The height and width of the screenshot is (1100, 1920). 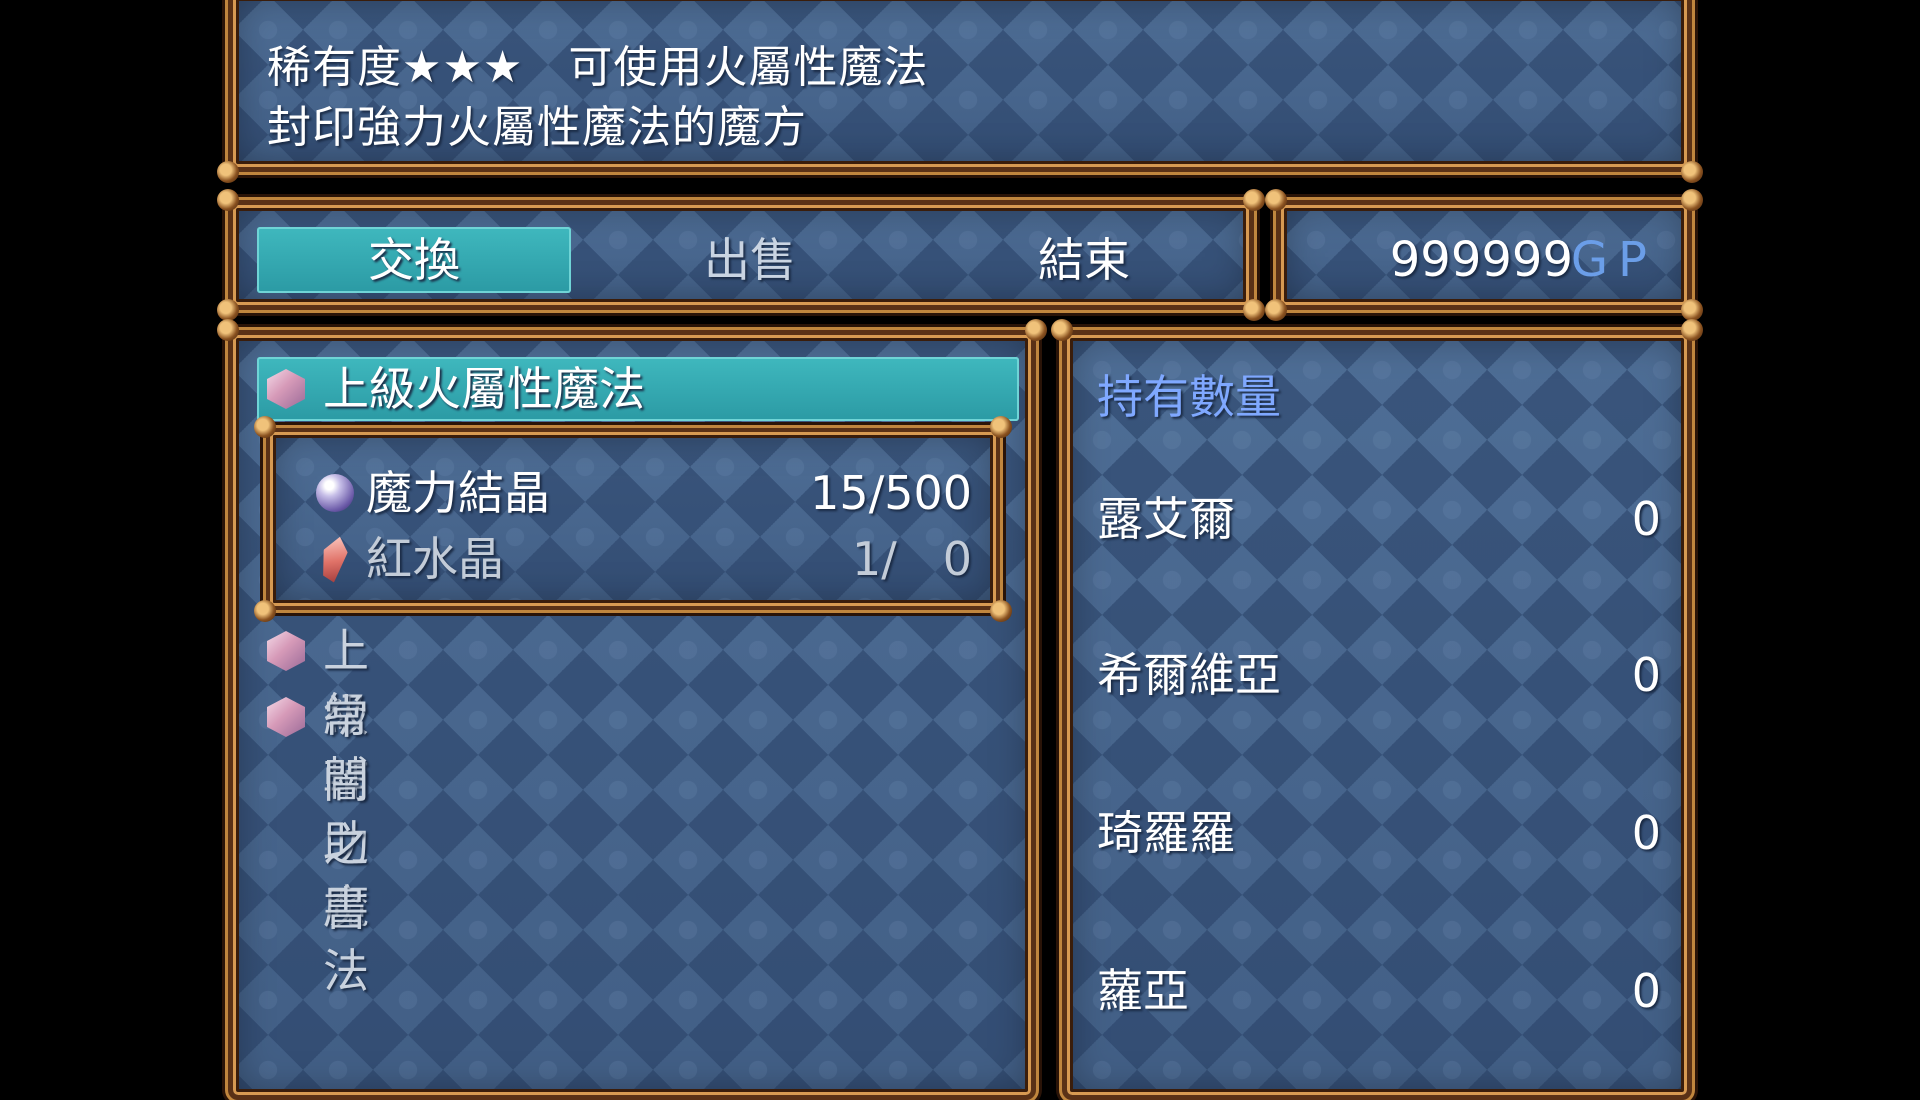 I want to click on owned-quantity-title: 持有數量, so click(x=1189, y=397).